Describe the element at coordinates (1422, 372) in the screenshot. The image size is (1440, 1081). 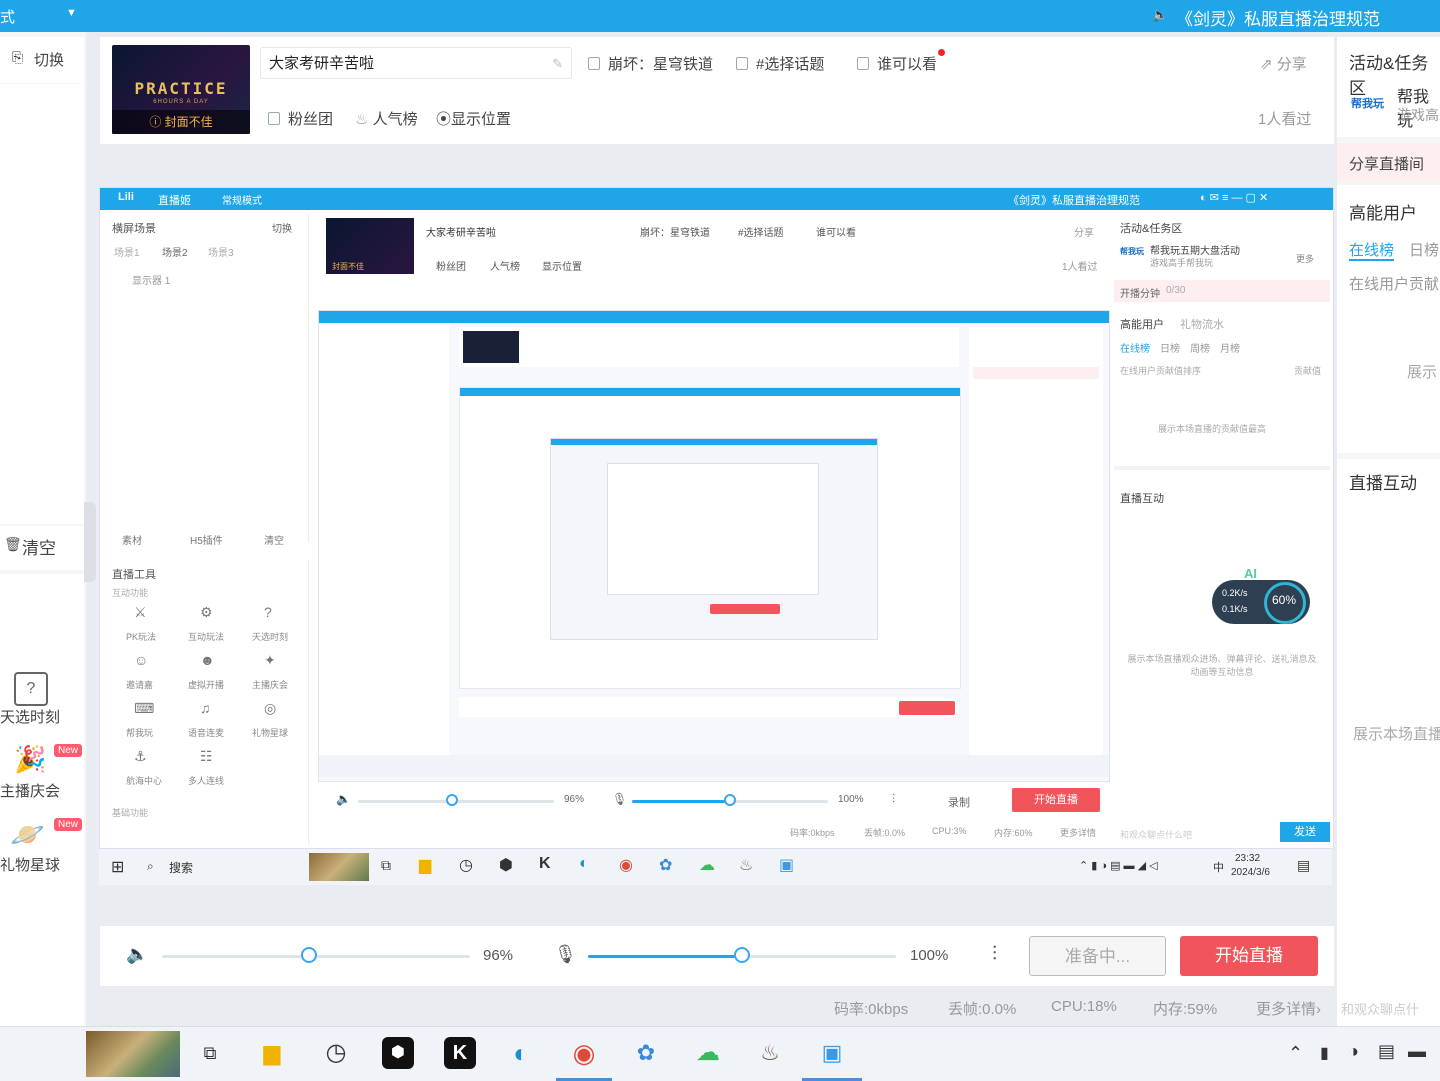
I see `rank-empty-text: 展示` at that location.